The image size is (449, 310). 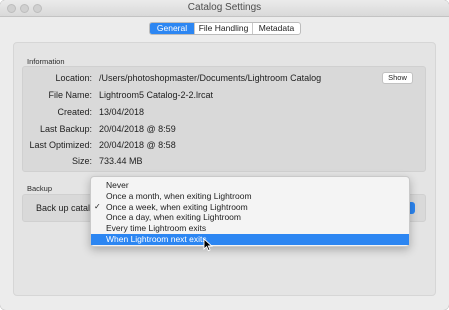 What do you see at coordinates (65, 129) in the screenshot?
I see `last-backup-label: Last Backup:` at bounding box center [65, 129].